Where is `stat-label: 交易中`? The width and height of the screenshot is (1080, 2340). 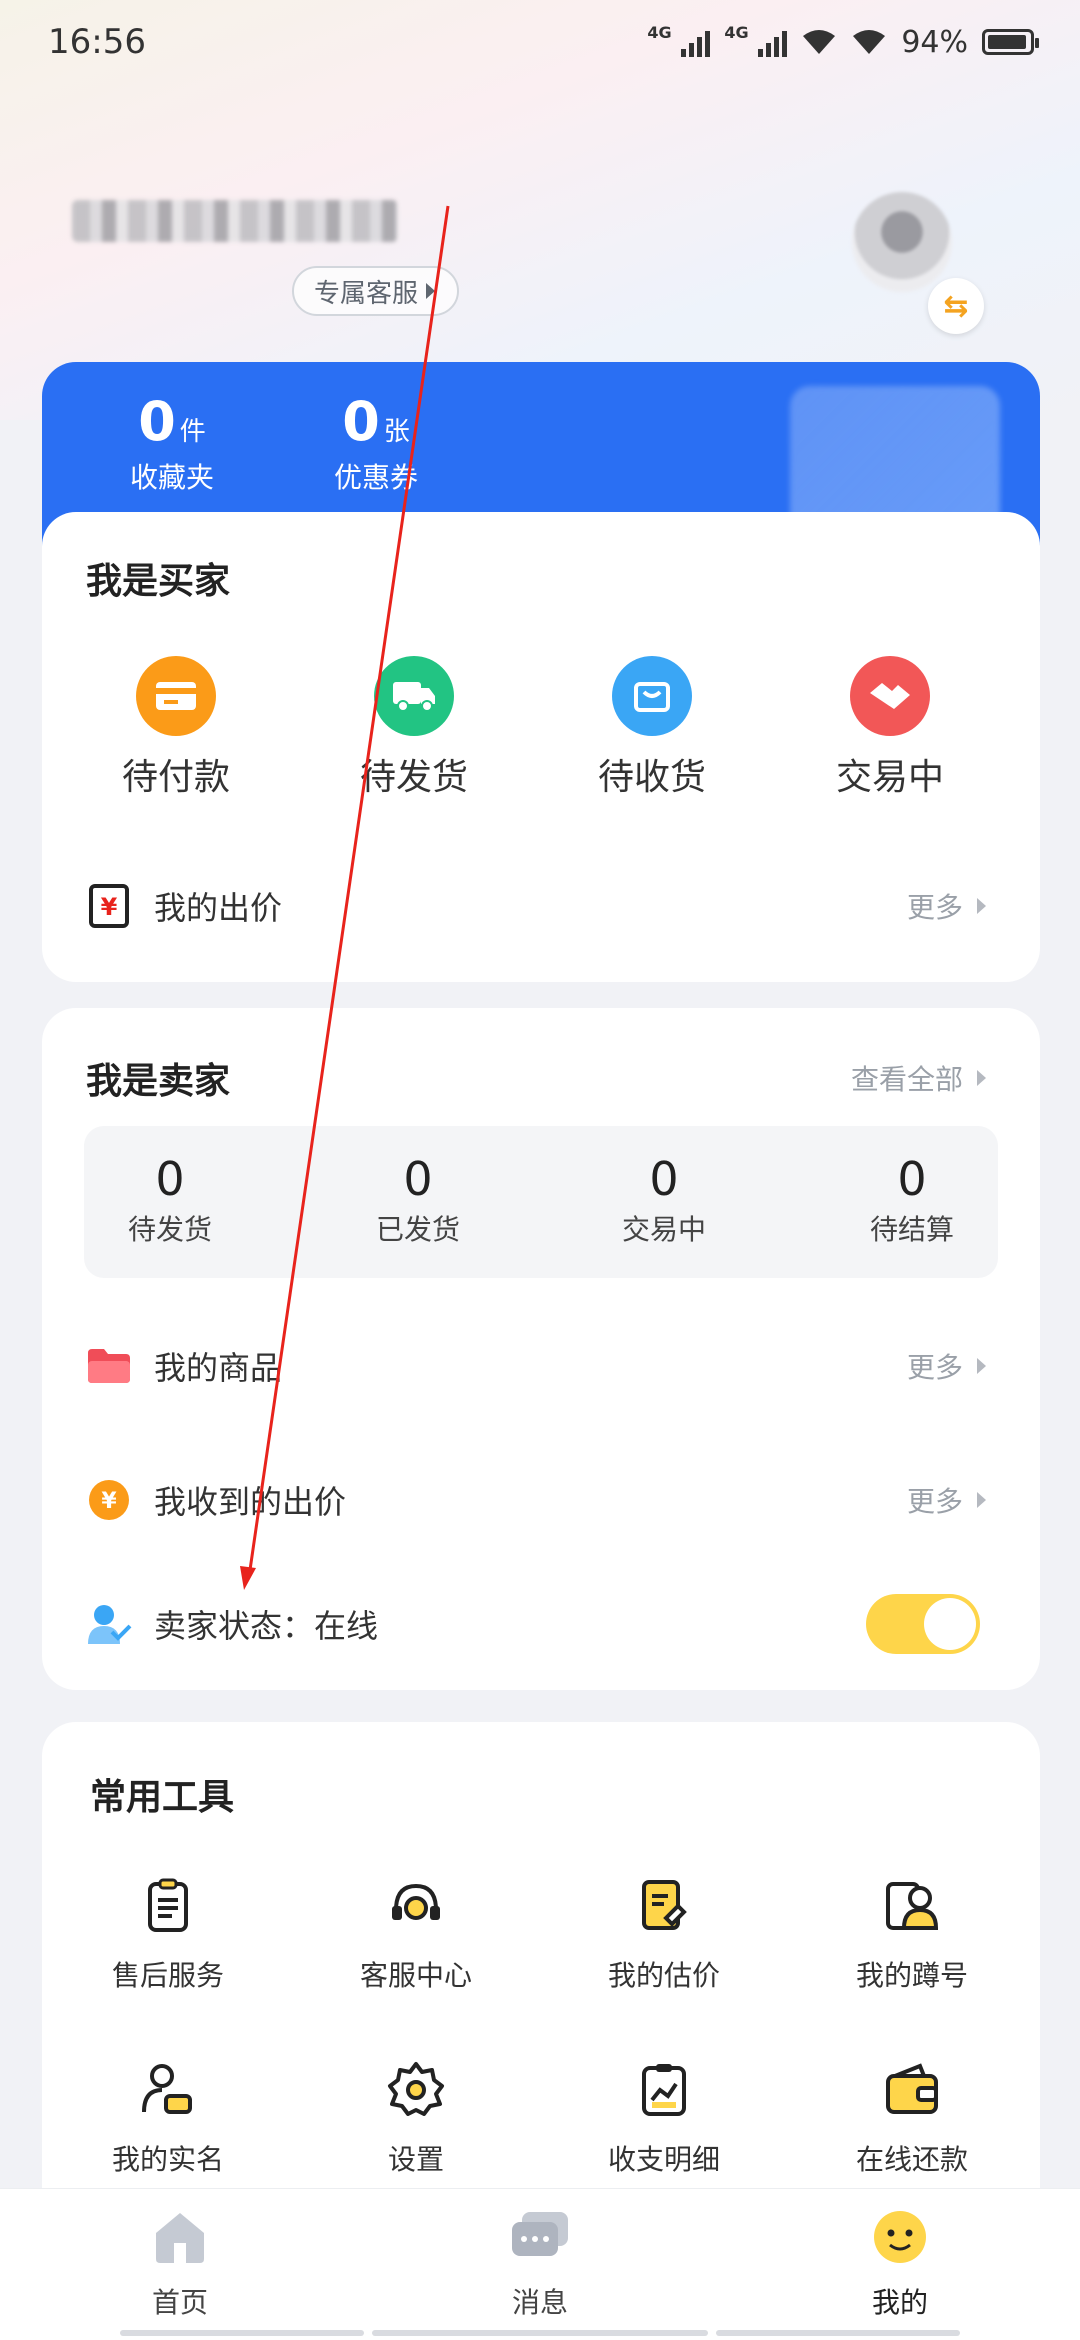 stat-label: 交易中 is located at coordinates (663, 1229).